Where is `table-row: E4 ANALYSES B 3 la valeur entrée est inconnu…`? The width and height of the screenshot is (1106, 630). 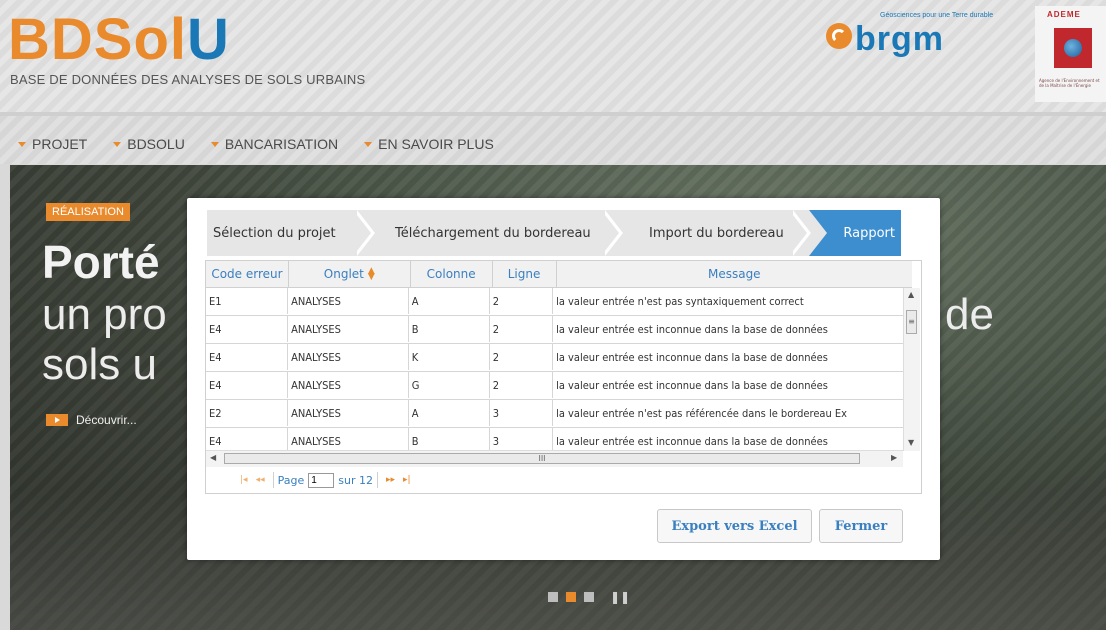 table-row: E4 ANALYSES B 3 la valeur entrée est inconnu… is located at coordinates (555, 439).